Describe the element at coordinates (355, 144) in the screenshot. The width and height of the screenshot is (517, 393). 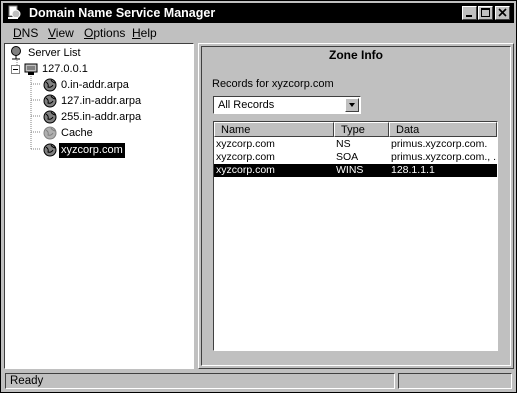
I see `table-row: xyzcorp.com NS primus.xyzcorp.com.` at that location.